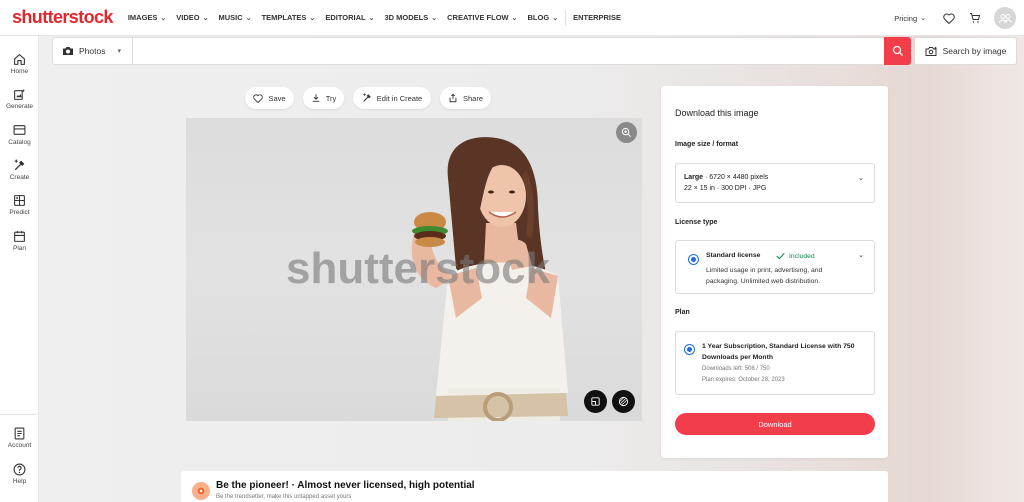  I want to click on similar-icon, so click(623, 401).